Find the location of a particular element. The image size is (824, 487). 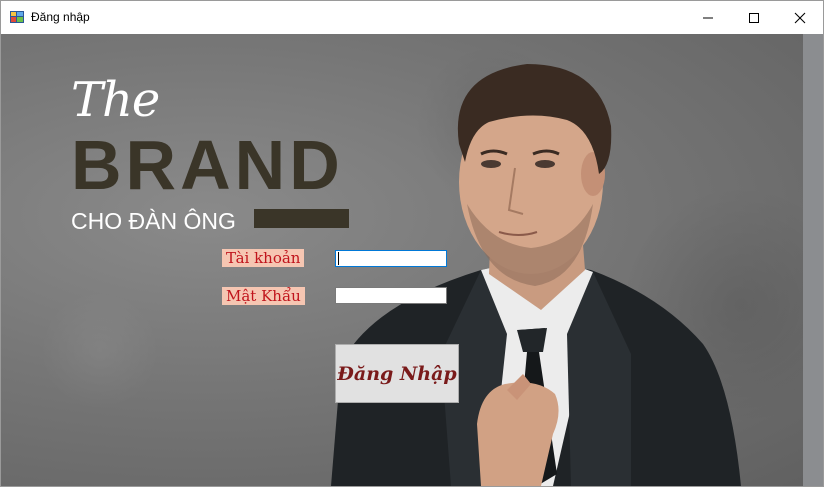

brand-logo-main: BRAND is located at coordinates (207, 165).